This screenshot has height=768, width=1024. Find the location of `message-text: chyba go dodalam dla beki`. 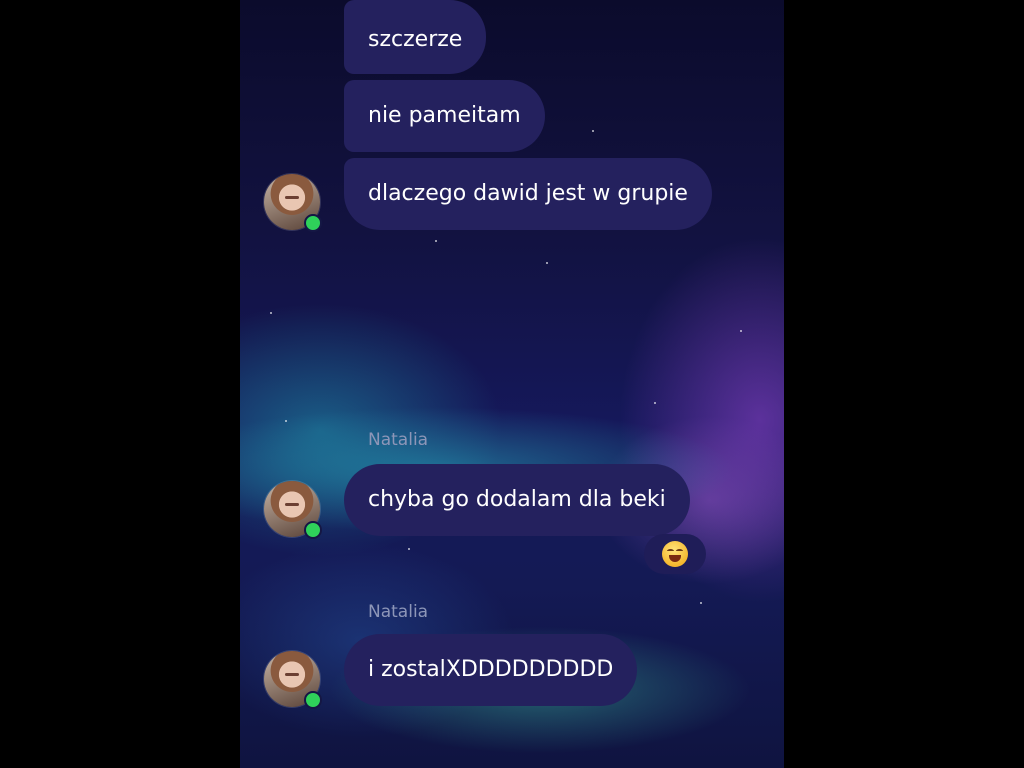

message-text: chyba go dodalam dla beki is located at coordinates (517, 499).